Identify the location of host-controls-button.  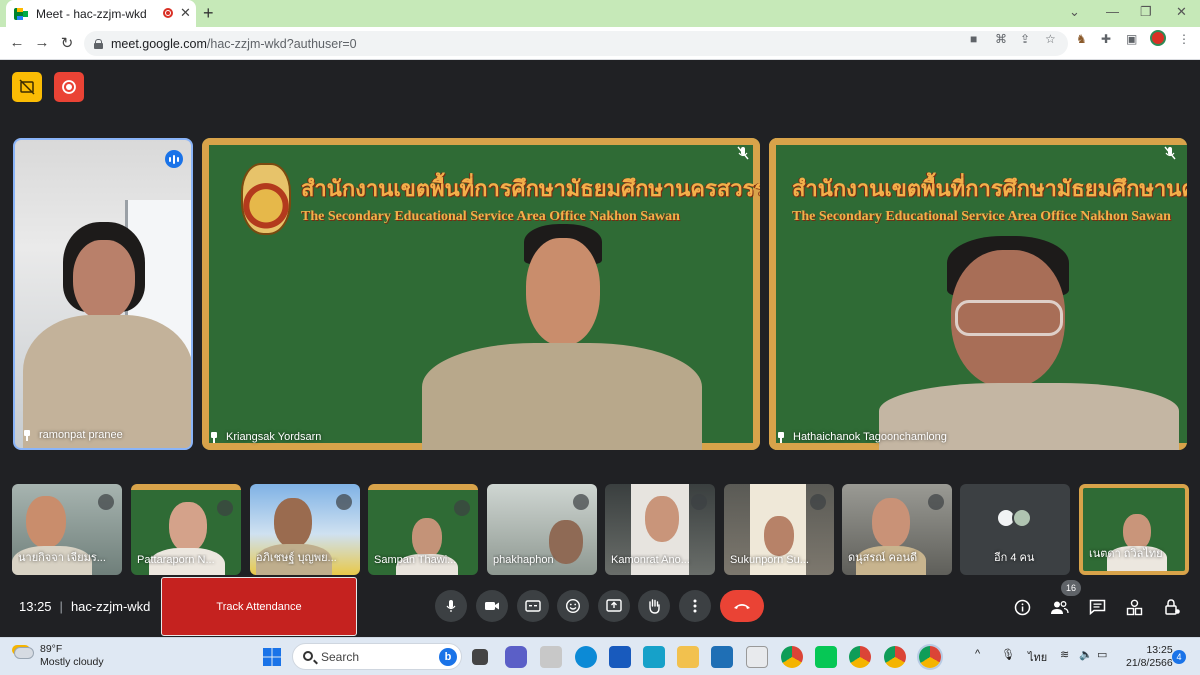
(1172, 607).